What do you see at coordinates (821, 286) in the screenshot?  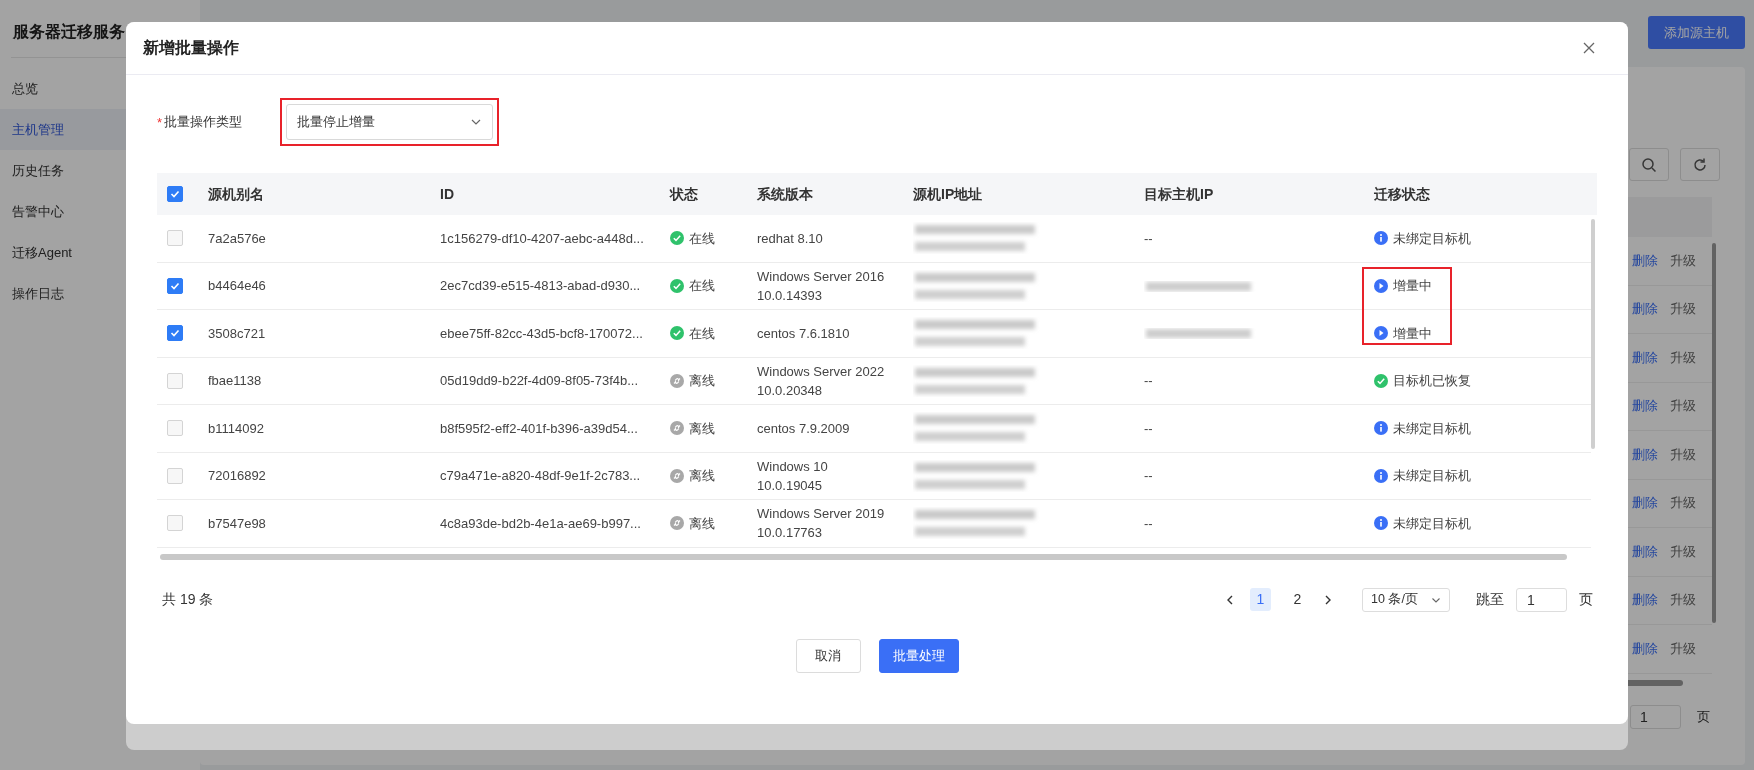 I see `table-cell-text: Windows Server 2016 10.0.14393` at bounding box center [821, 286].